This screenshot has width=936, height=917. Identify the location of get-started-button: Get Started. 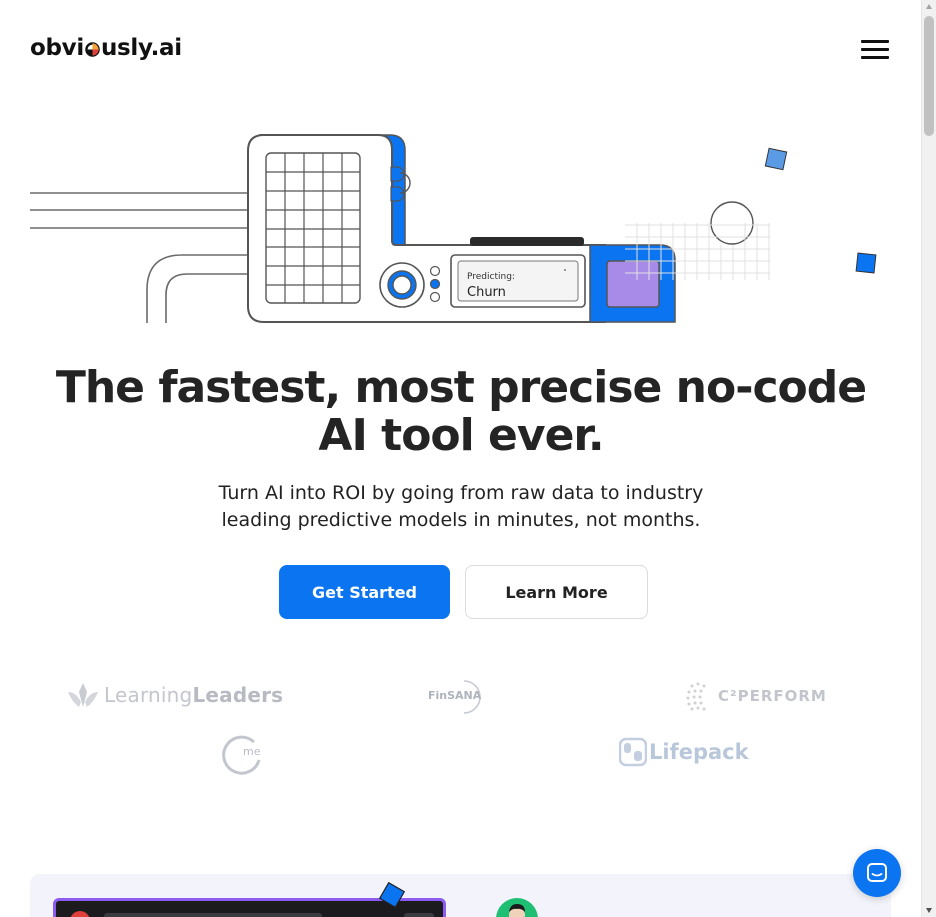
(364, 592).